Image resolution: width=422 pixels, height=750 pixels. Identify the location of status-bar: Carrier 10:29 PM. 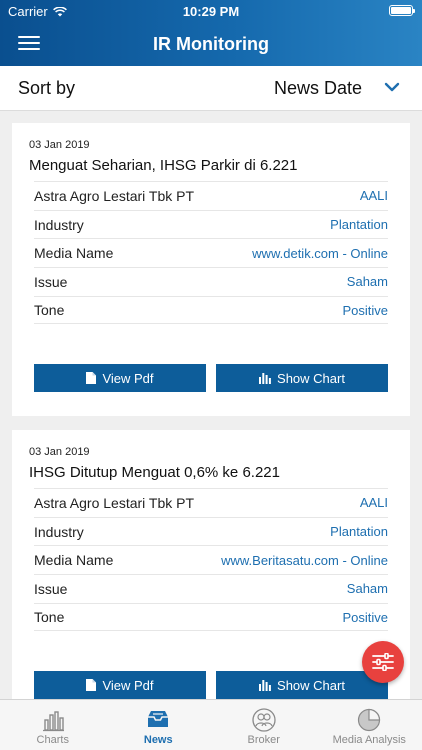
(211, 11).